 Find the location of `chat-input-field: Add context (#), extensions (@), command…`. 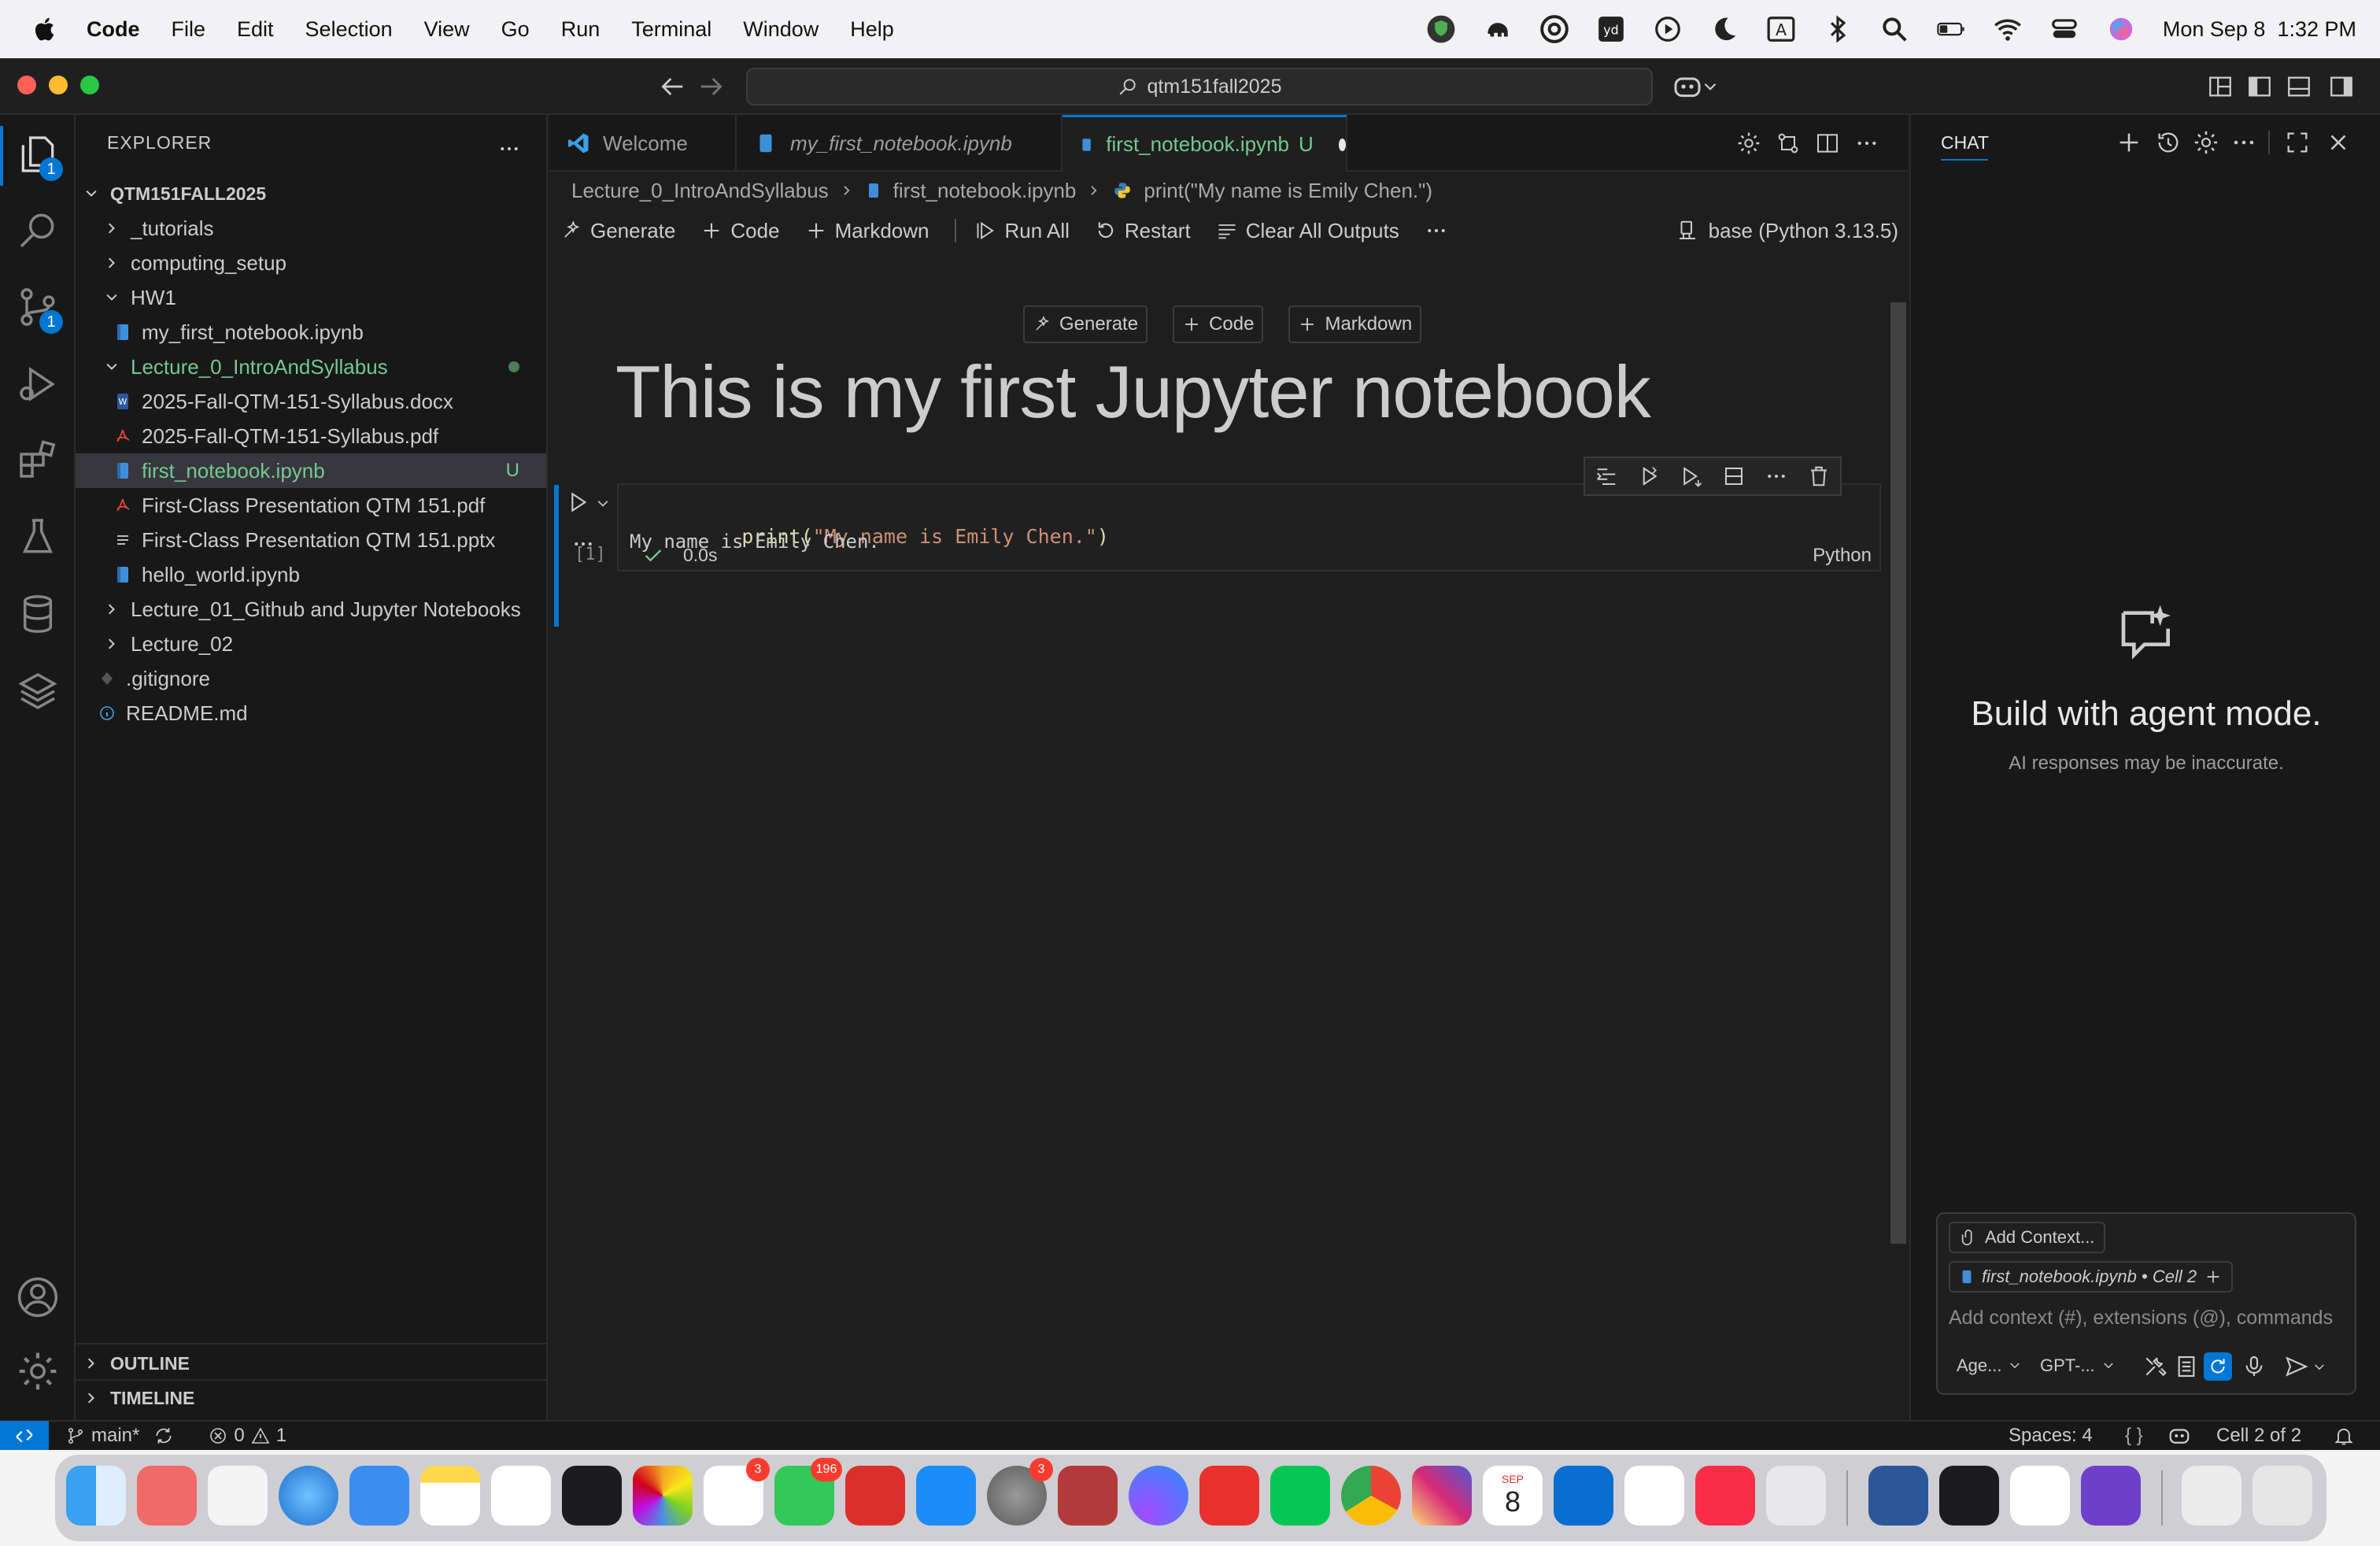

chat-input-field: Add context (#), extensions (@), command… is located at coordinates (2149, 1321).